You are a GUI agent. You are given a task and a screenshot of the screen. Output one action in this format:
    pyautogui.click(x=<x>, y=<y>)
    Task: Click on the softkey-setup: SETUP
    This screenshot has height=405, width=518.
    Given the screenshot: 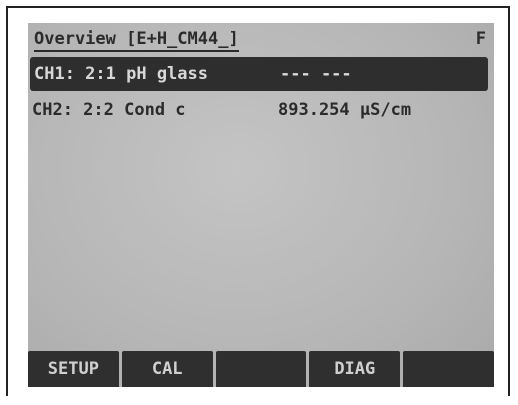 What is the action you would take?
    pyautogui.click(x=73, y=369)
    